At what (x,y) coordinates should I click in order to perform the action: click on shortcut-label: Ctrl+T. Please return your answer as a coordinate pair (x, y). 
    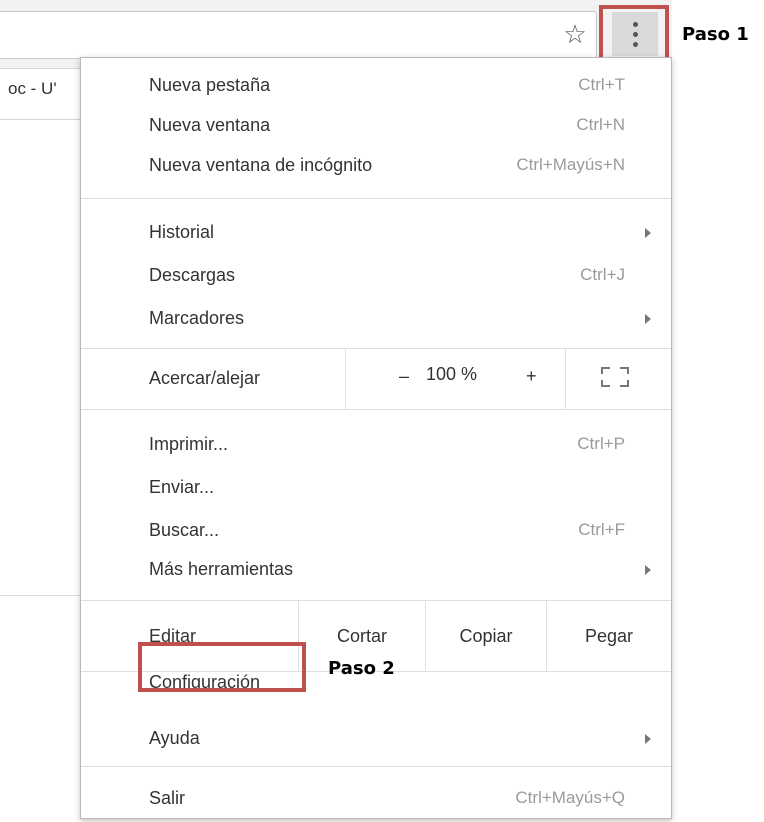
    Looking at the image, I should click on (601, 84).